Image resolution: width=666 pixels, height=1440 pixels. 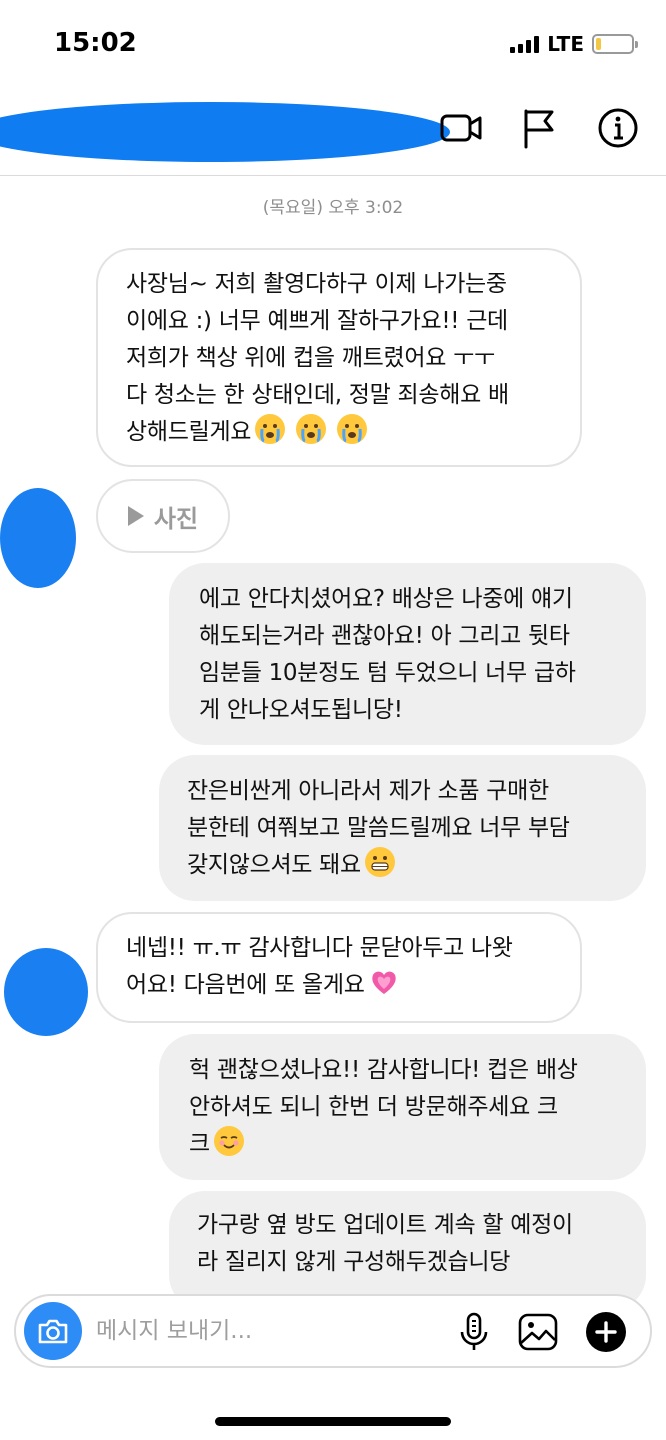 What do you see at coordinates (474, 1332) in the screenshot?
I see `microphone-icon` at bounding box center [474, 1332].